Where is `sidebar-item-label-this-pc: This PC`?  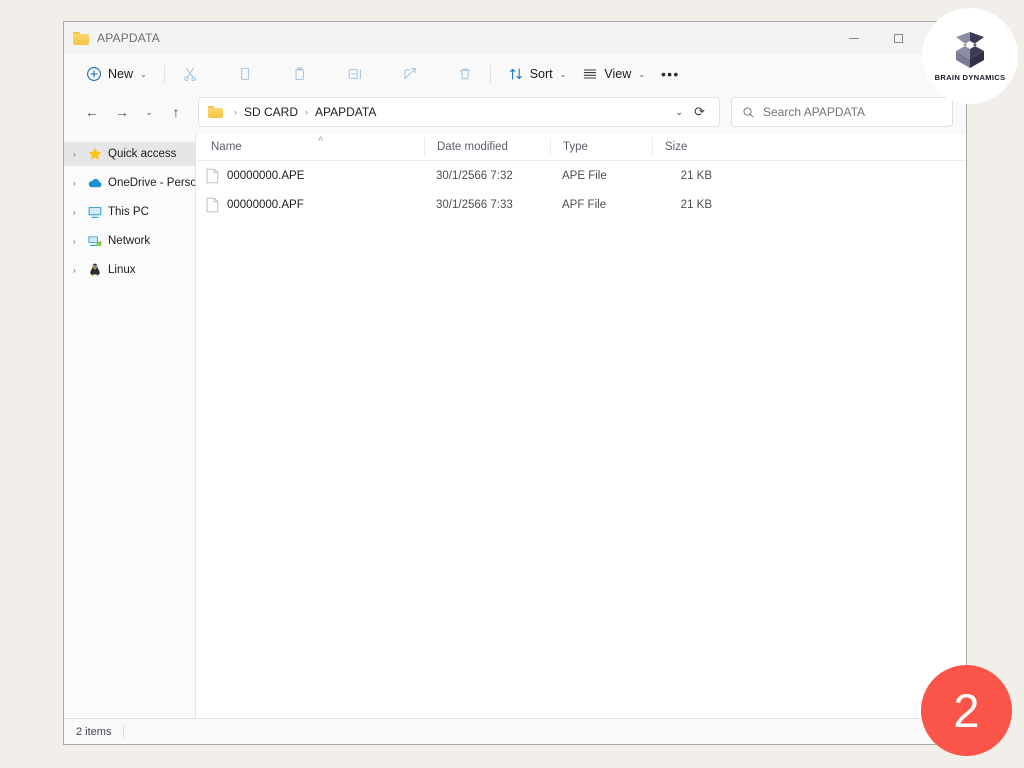
sidebar-item-label-this-pc: This PC is located at coordinates (128, 212).